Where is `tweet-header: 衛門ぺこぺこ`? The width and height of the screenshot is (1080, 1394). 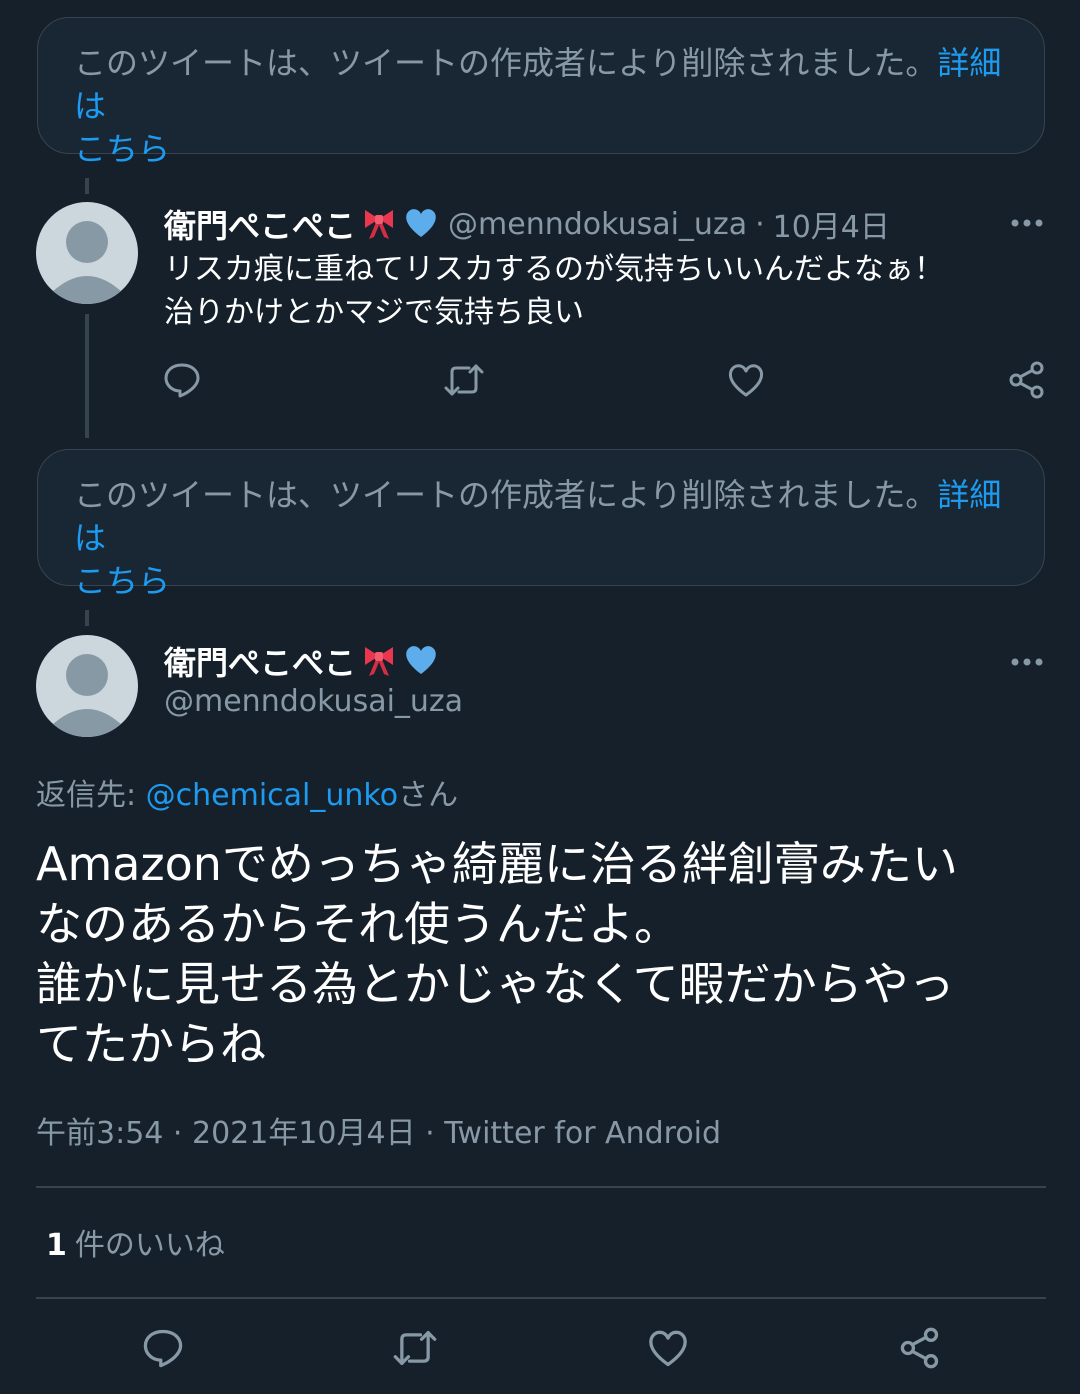 tweet-header: 衛門ぺこぺこ is located at coordinates (302, 661).